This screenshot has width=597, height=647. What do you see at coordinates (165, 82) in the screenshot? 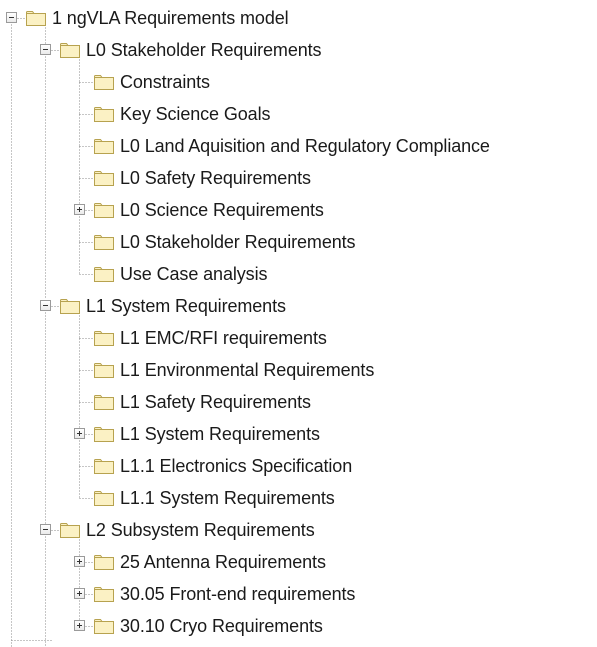
I see `tree-node-label: Constraints` at bounding box center [165, 82].